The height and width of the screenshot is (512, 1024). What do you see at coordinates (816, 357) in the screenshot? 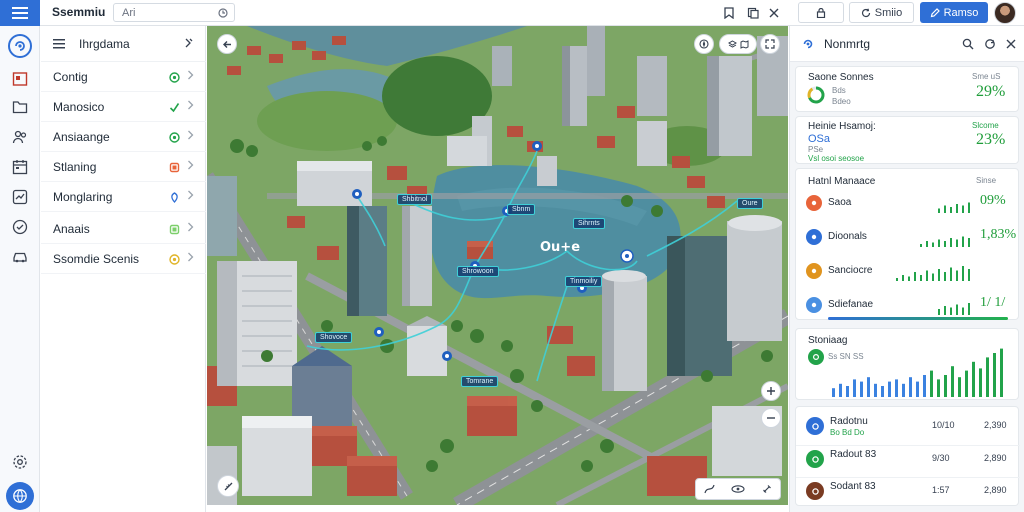
I see `chart-status-icon` at bounding box center [816, 357].